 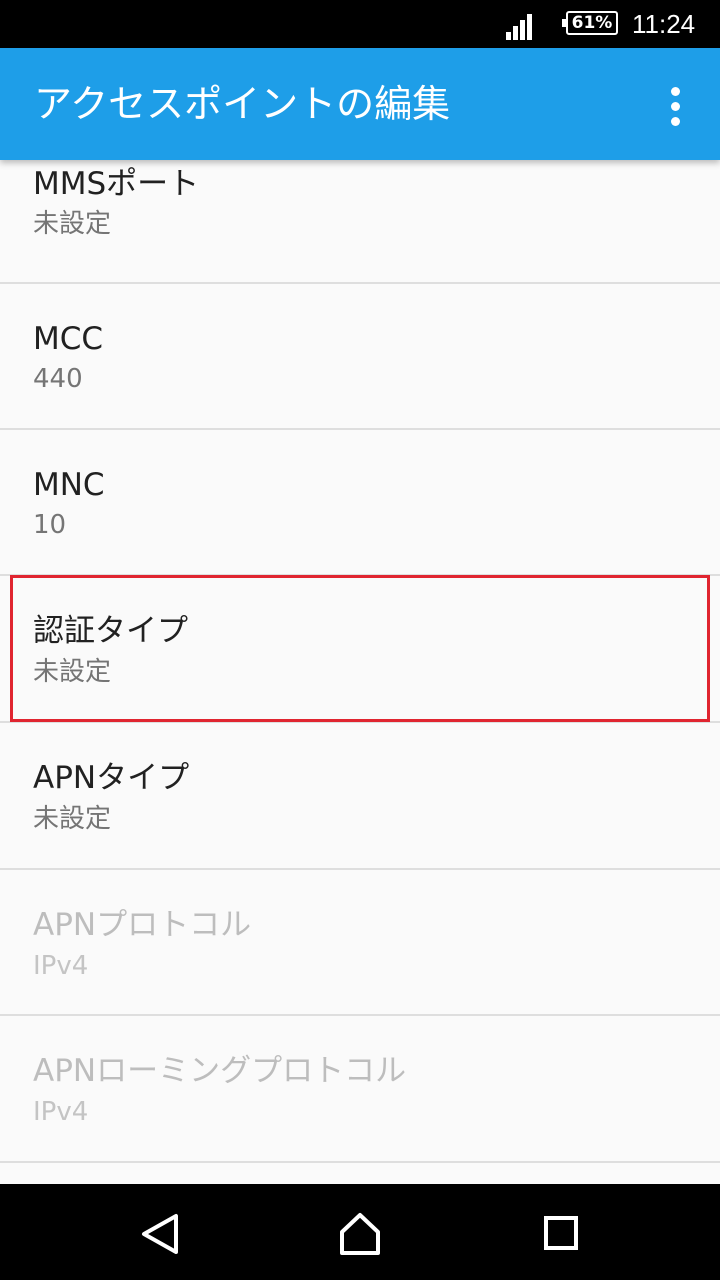 I want to click on setting-apn-protocol: APNプロトコル IPv4, so click(x=360, y=943).